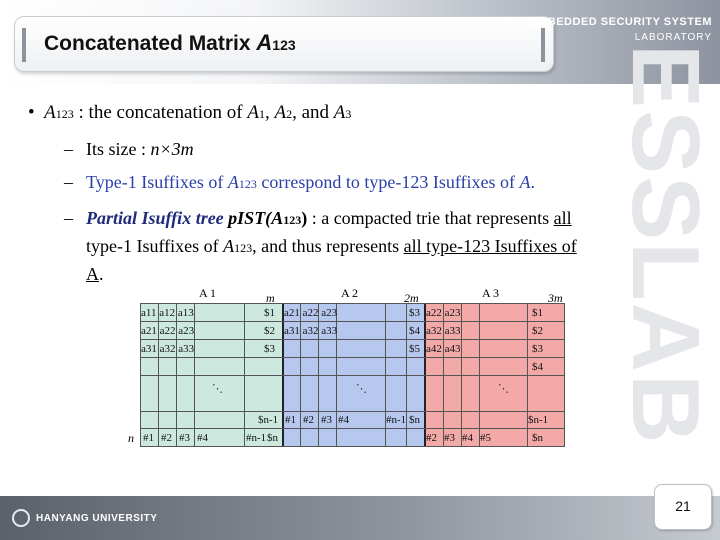 The width and height of the screenshot is (720, 540). What do you see at coordinates (443, 331) in the screenshot?
I see `matrix-row-a3-2: a32 a33` at bounding box center [443, 331].